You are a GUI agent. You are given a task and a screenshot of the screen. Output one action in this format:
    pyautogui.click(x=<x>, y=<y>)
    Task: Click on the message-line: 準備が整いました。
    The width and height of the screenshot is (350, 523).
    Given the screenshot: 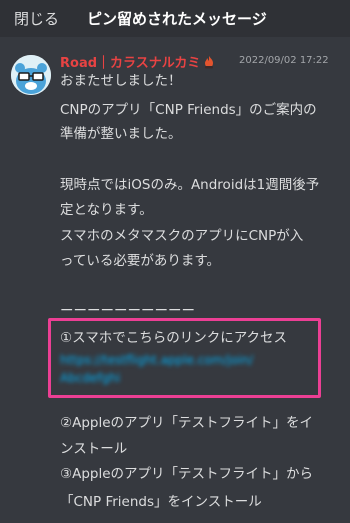 What is the action you would take?
    pyautogui.click(x=121, y=134)
    